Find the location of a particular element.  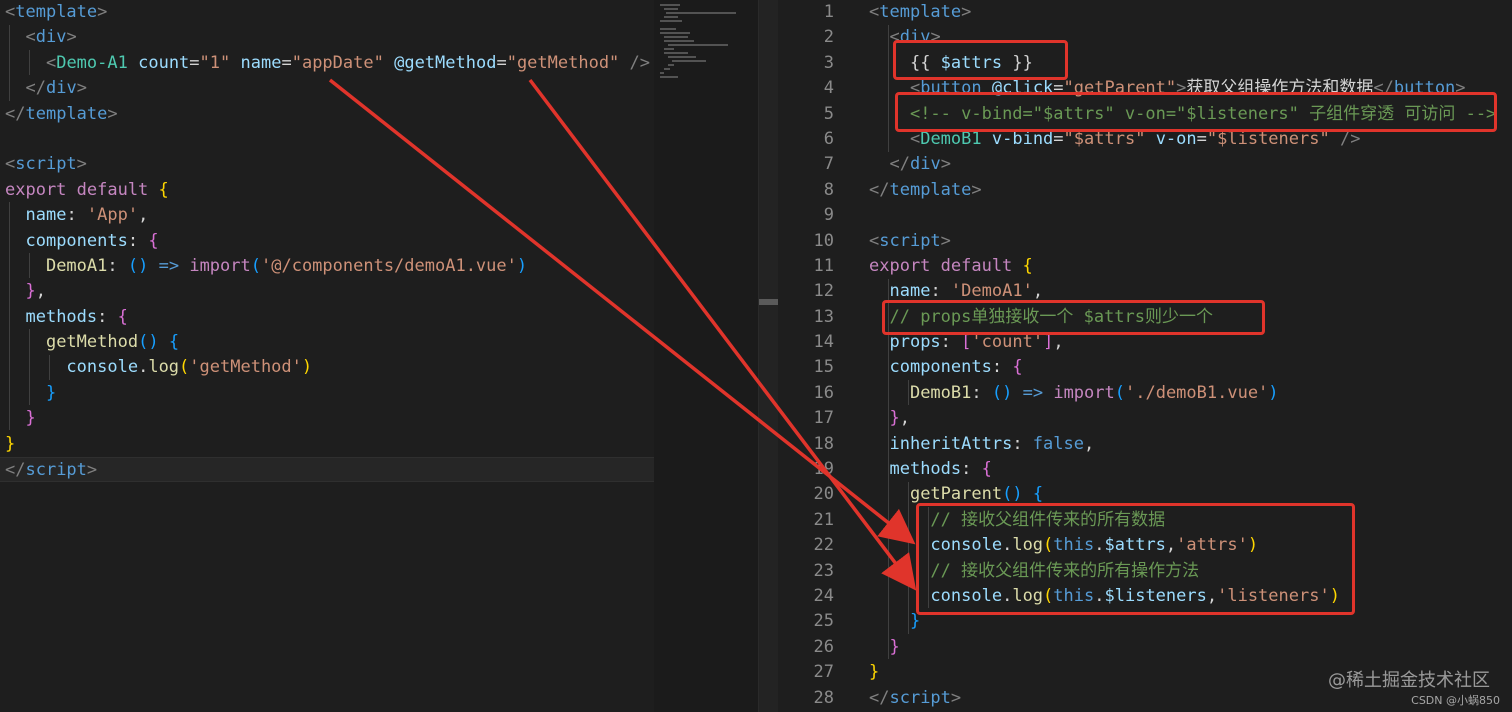

code-line is located at coordinates (327, 139).